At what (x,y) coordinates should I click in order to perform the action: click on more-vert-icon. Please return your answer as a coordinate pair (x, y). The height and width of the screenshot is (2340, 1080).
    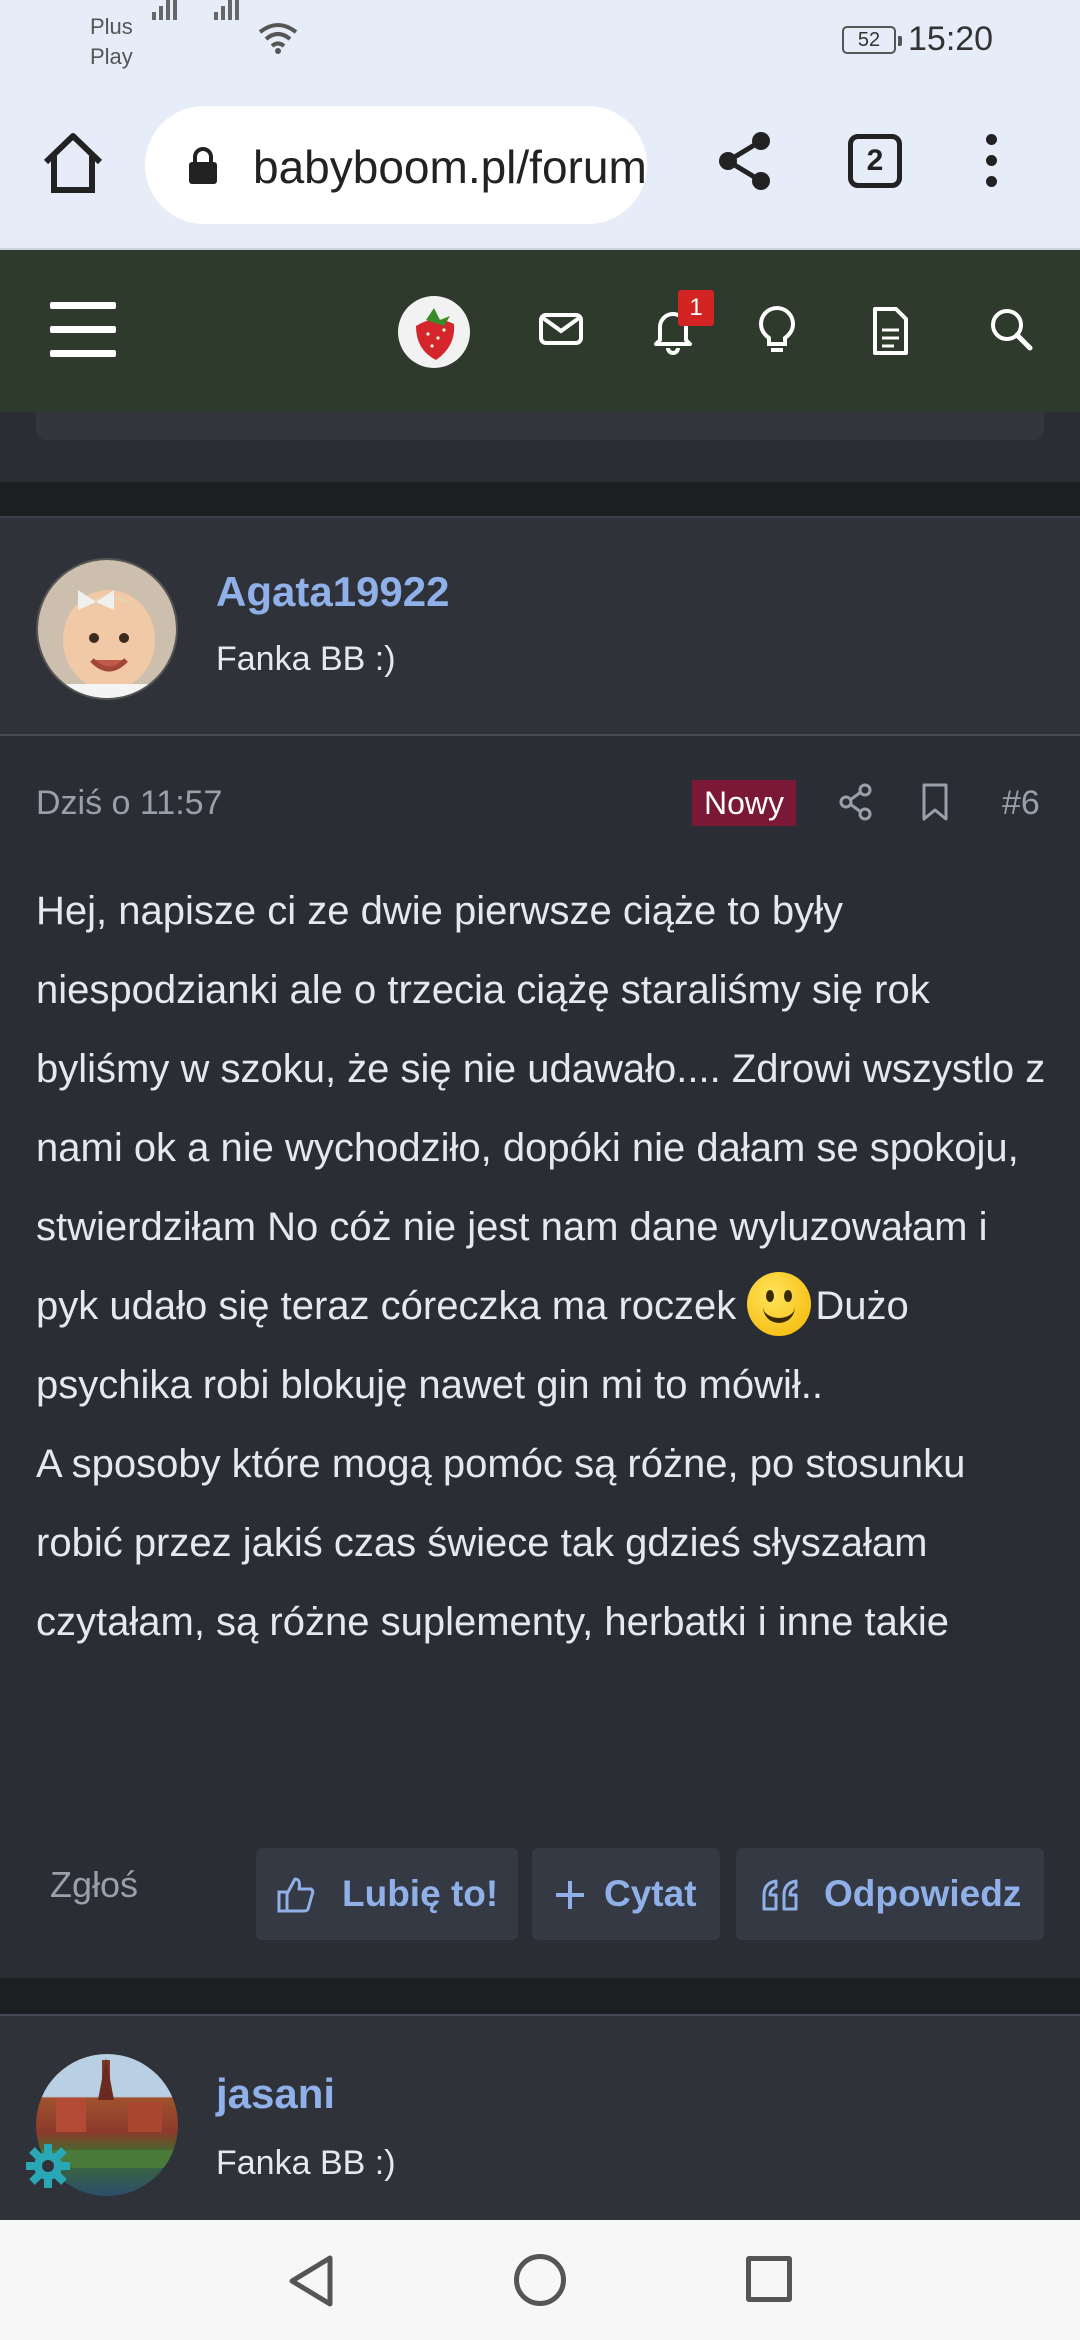
    Looking at the image, I should click on (992, 165).